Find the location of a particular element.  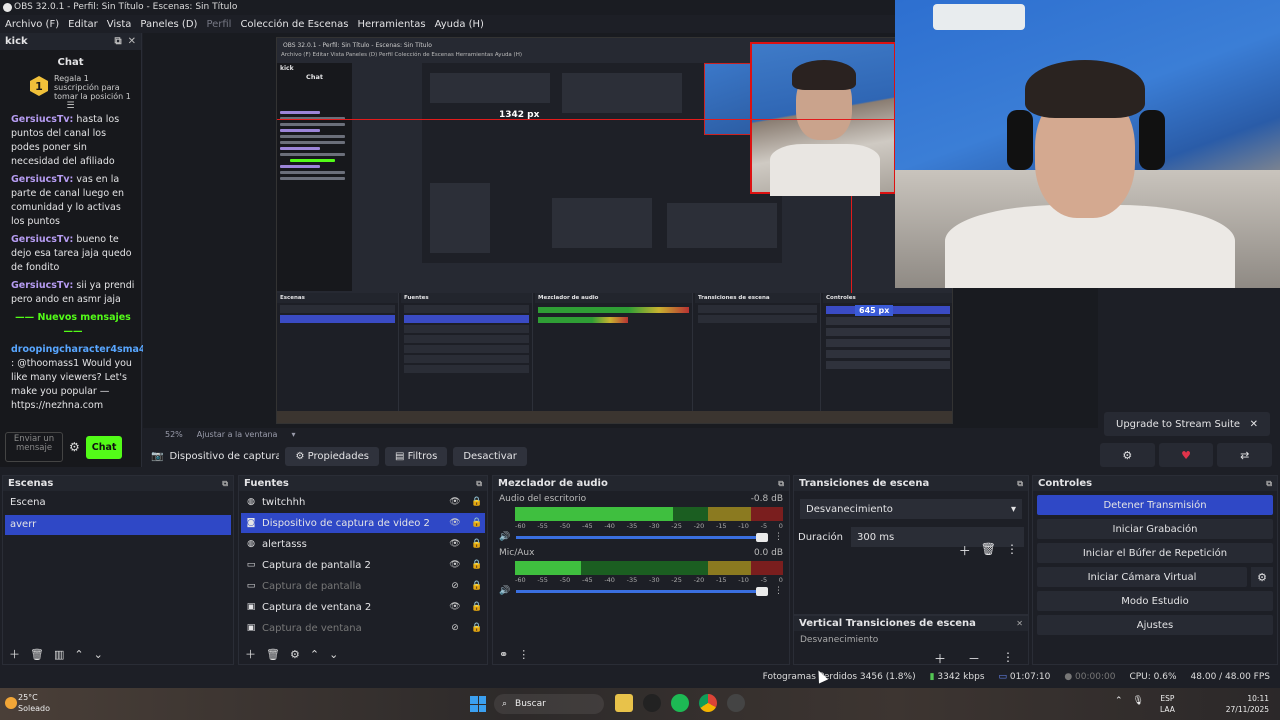

source-item: ▭ Captura de pantalla 2 👁 🔒 is located at coordinates (363, 565).